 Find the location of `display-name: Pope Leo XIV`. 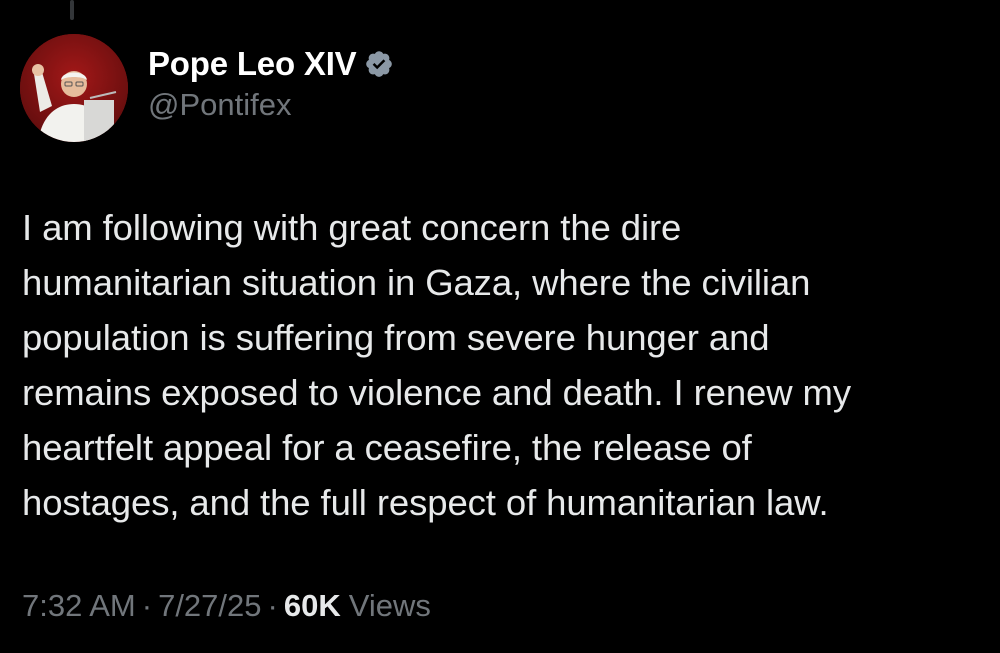

display-name: Pope Leo XIV is located at coordinates (252, 64).